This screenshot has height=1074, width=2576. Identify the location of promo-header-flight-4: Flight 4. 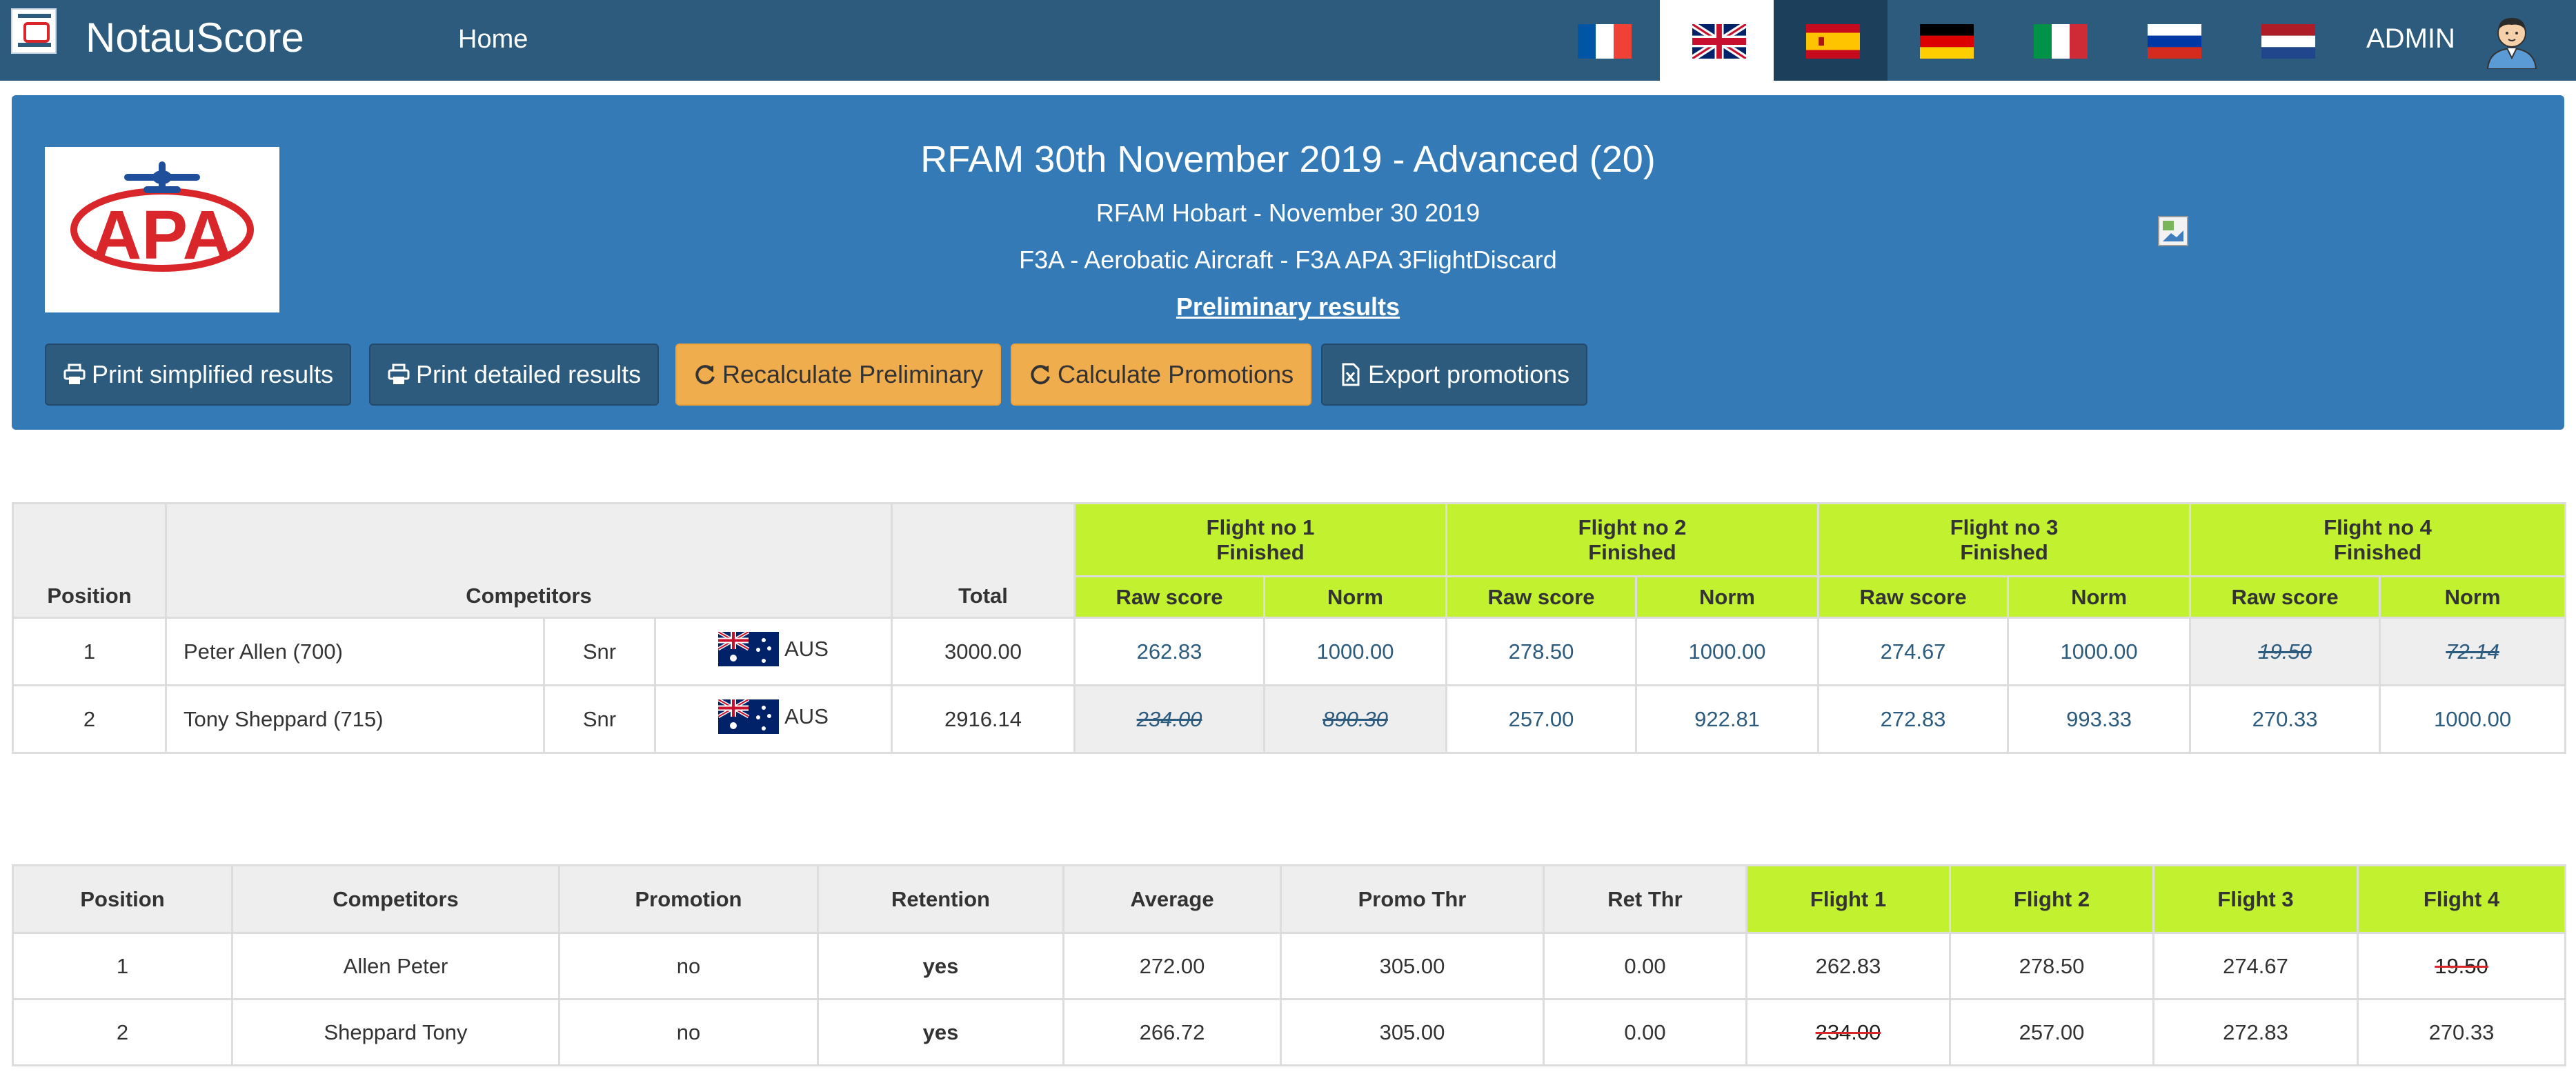
(2461, 899).